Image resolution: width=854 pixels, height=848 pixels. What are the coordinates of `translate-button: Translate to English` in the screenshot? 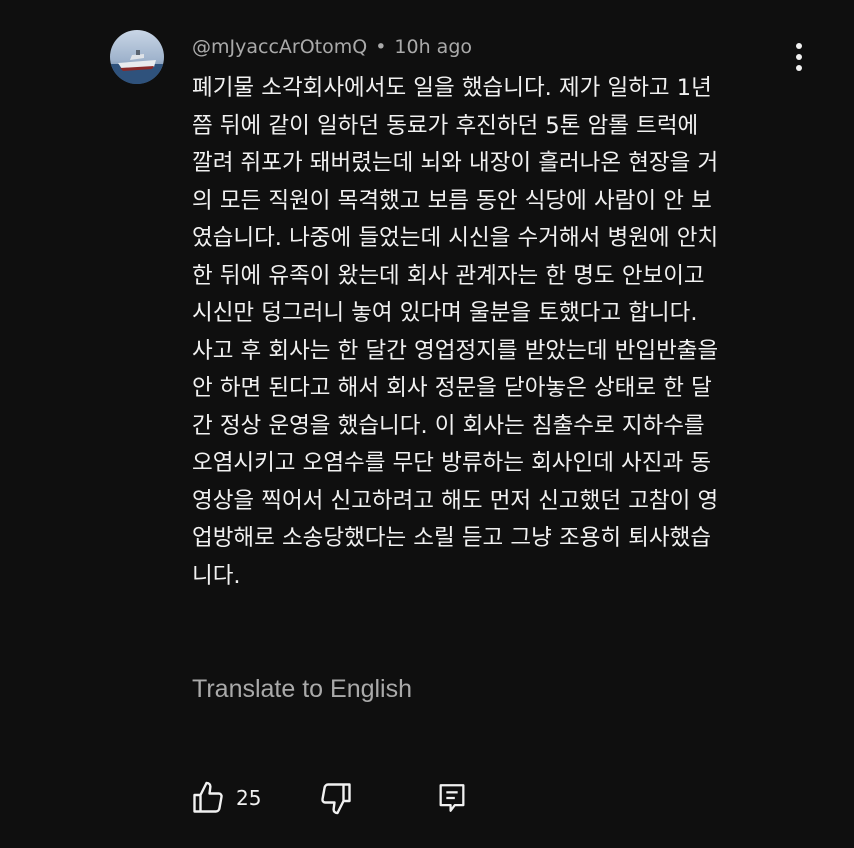 It's located at (302, 689).